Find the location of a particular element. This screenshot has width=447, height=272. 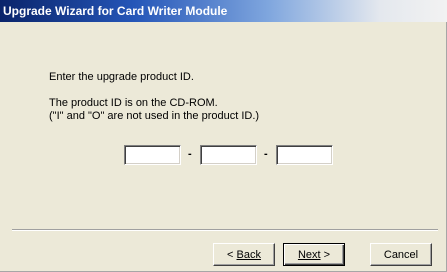

title-bar: Upgrade Wizard for Card Writer Module is located at coordinates (223, 11).